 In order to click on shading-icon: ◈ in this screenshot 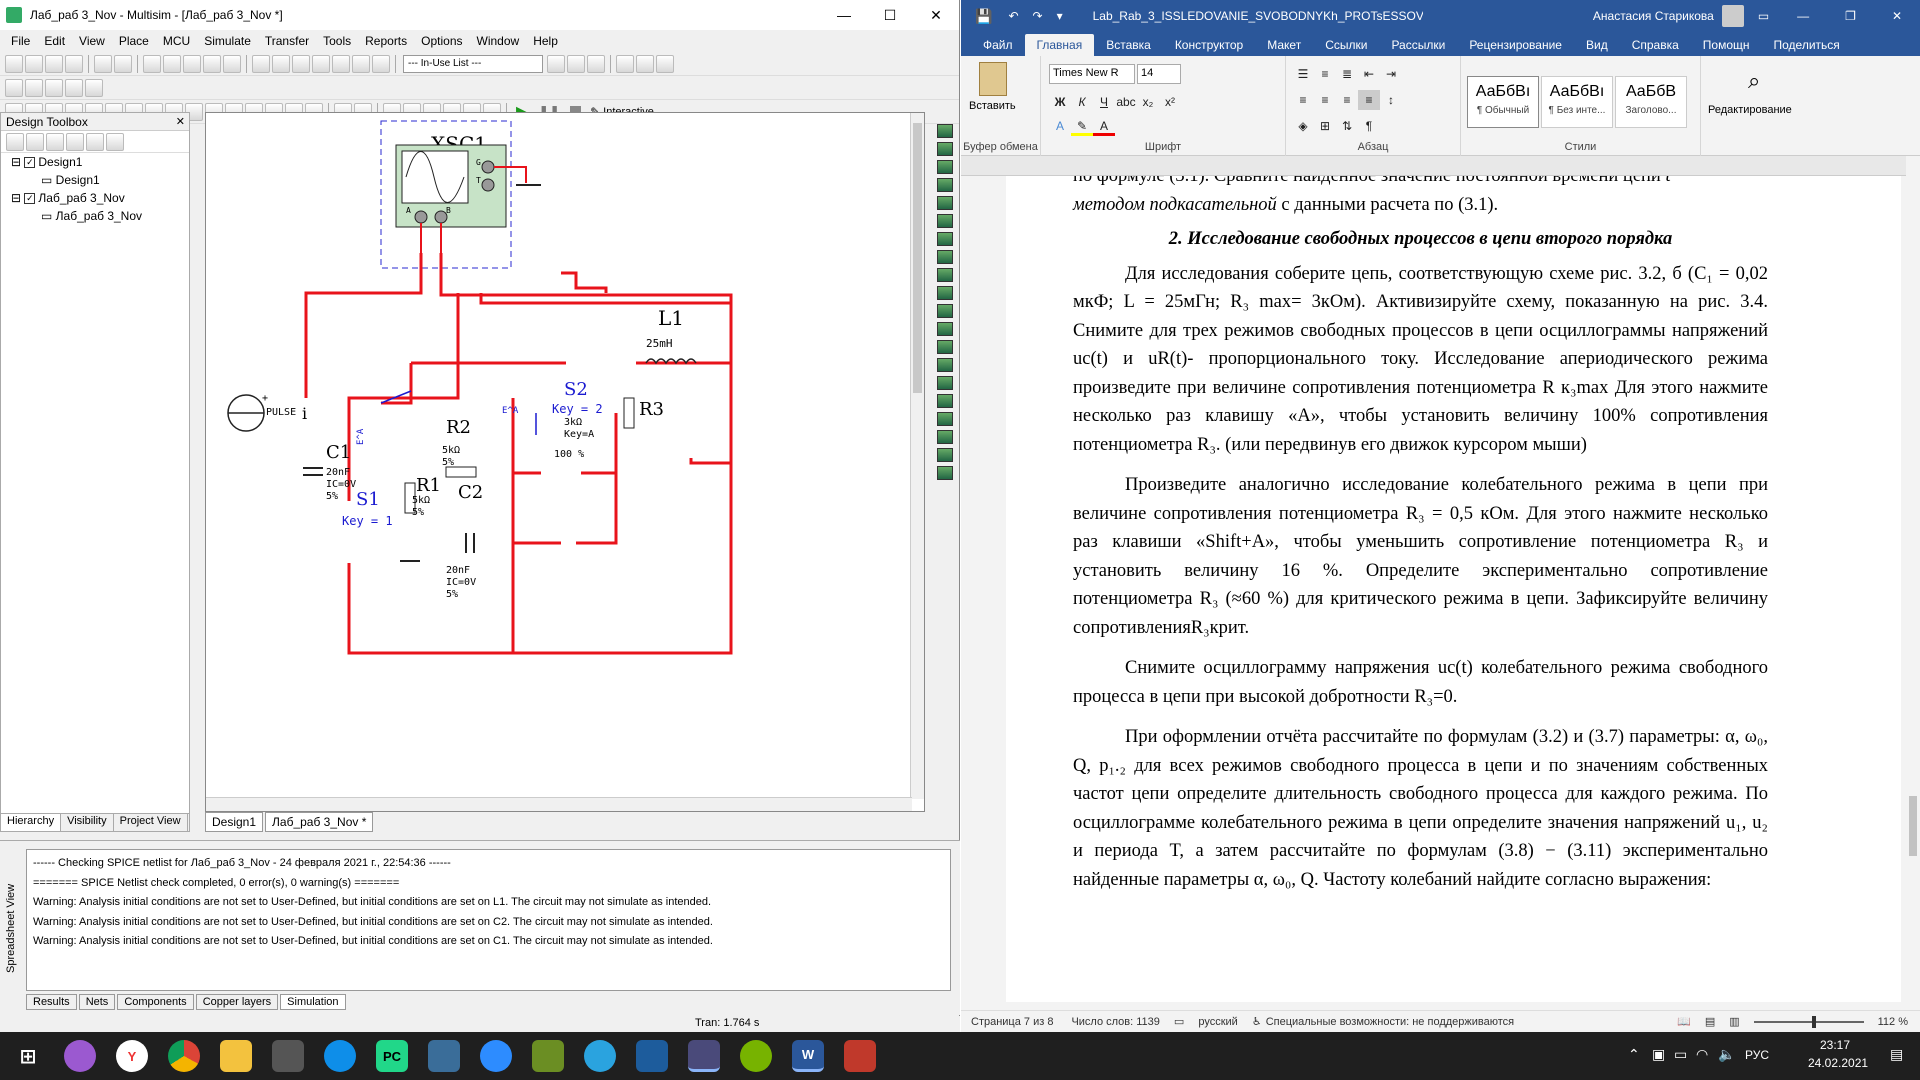, I will do `click(1303, 126)`.